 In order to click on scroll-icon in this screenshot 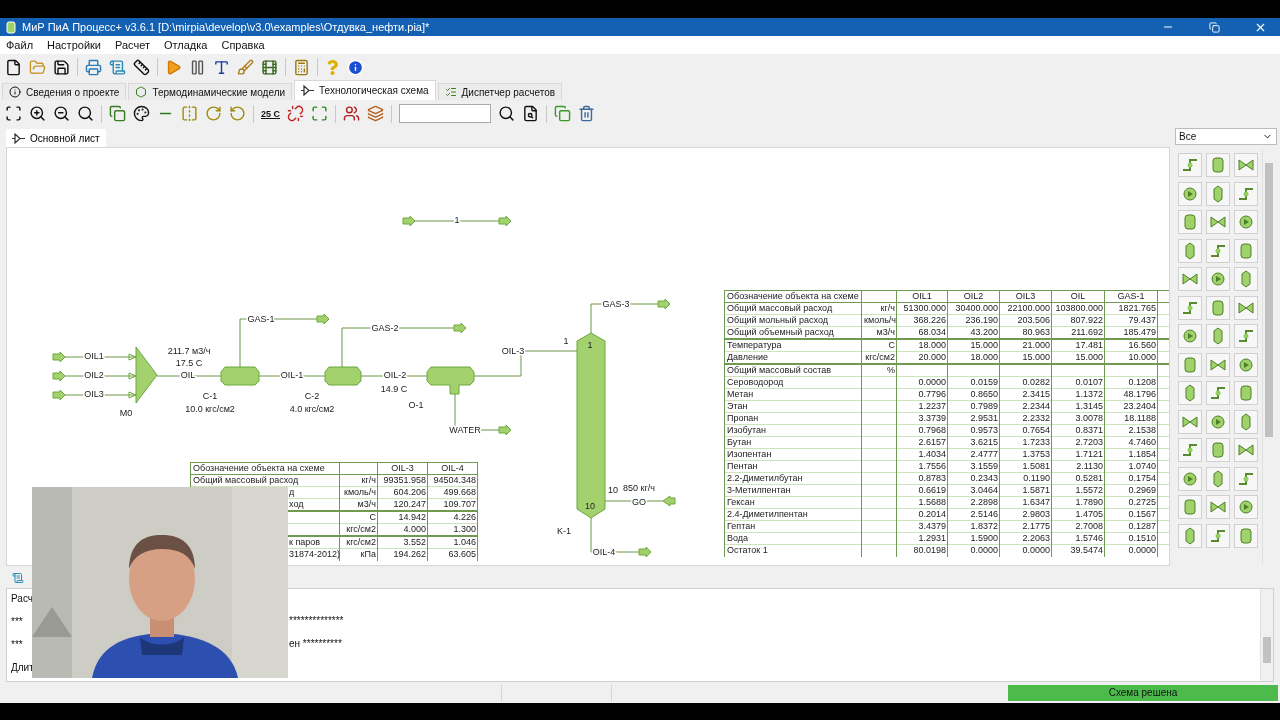, I will do `click(117, 67)`.